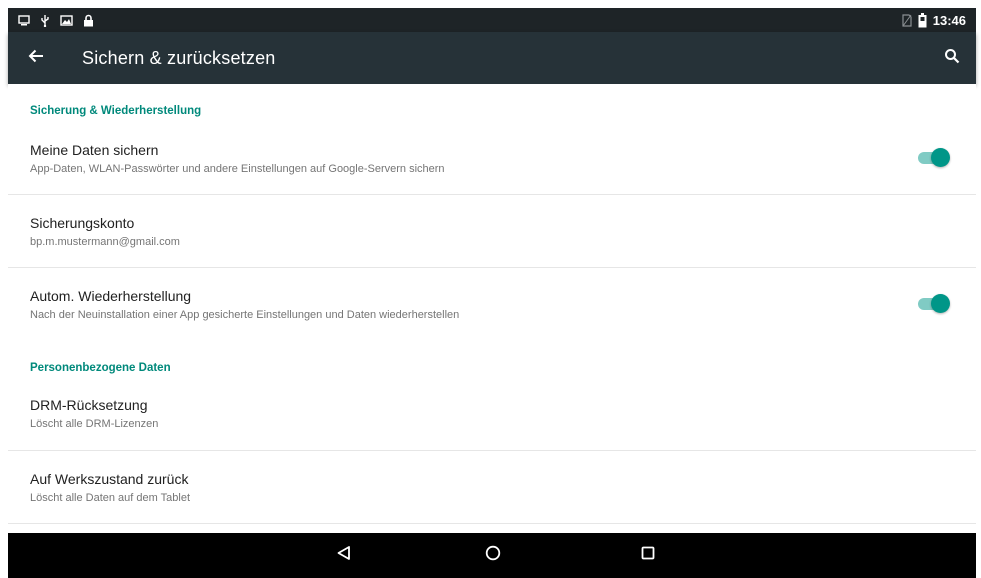  I want to click on pref-title: Meine Daten sichern, so click(94, 150).